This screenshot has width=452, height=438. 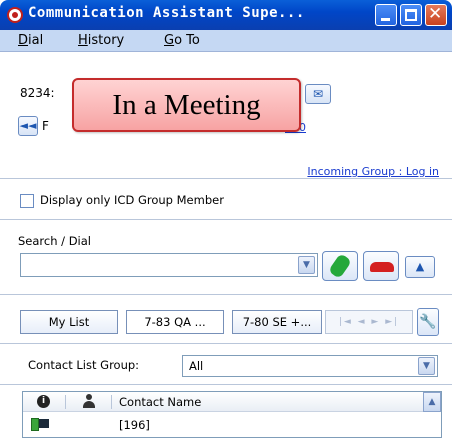 I want to click on icd-filter-section: Display only ICD Group Member, so click(x=226, y=200).